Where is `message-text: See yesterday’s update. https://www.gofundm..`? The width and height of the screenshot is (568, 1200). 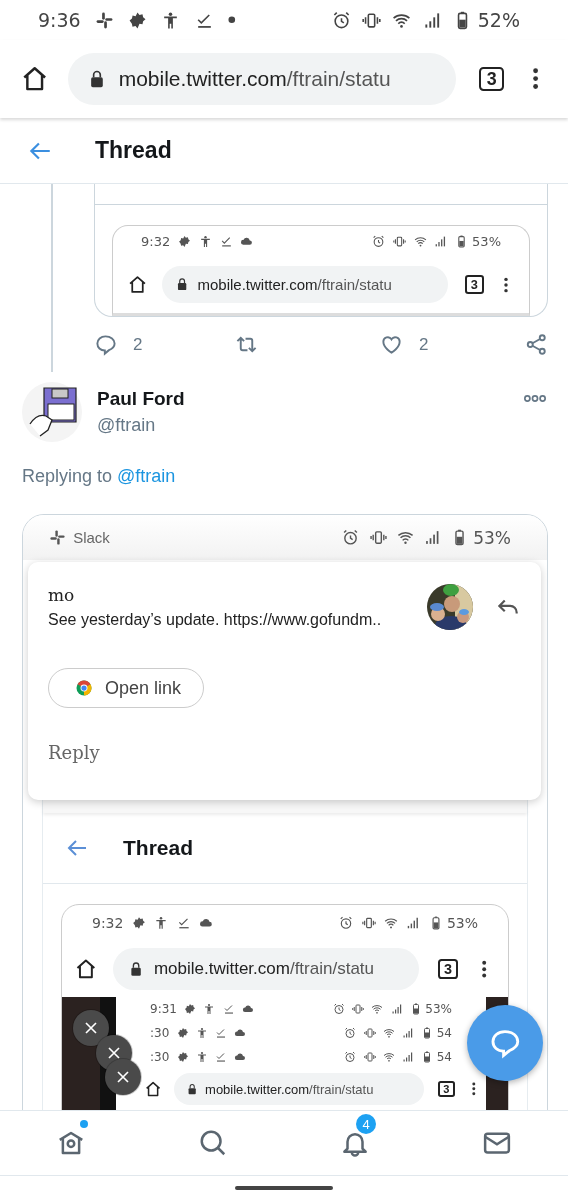 message-text: See yesterday’s update. https://www.gofundm.. is located at coordinates (215, 620).